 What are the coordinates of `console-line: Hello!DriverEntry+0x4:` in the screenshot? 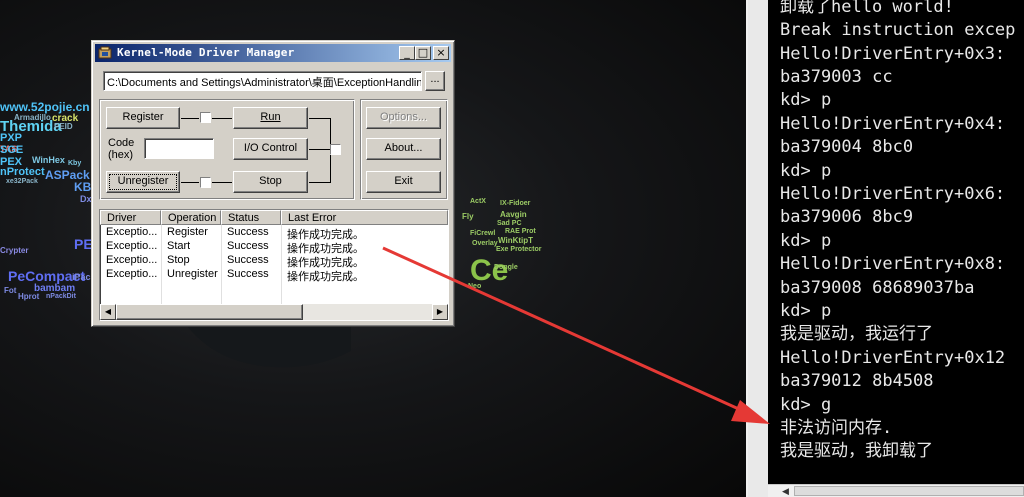 It's located at (893, 124).